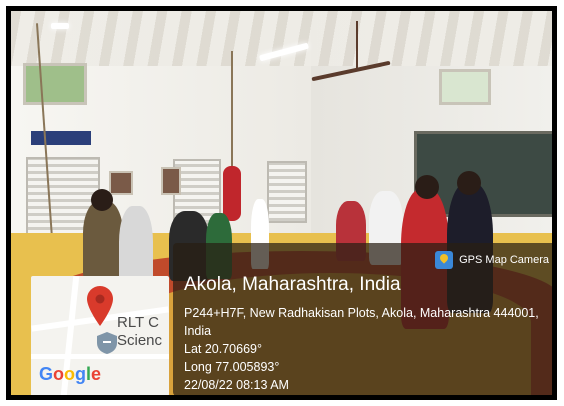 The image size is (564, 406). Describe the element at coordinates (61, 138) in the screenshot. I see `wall-banner` at that location.